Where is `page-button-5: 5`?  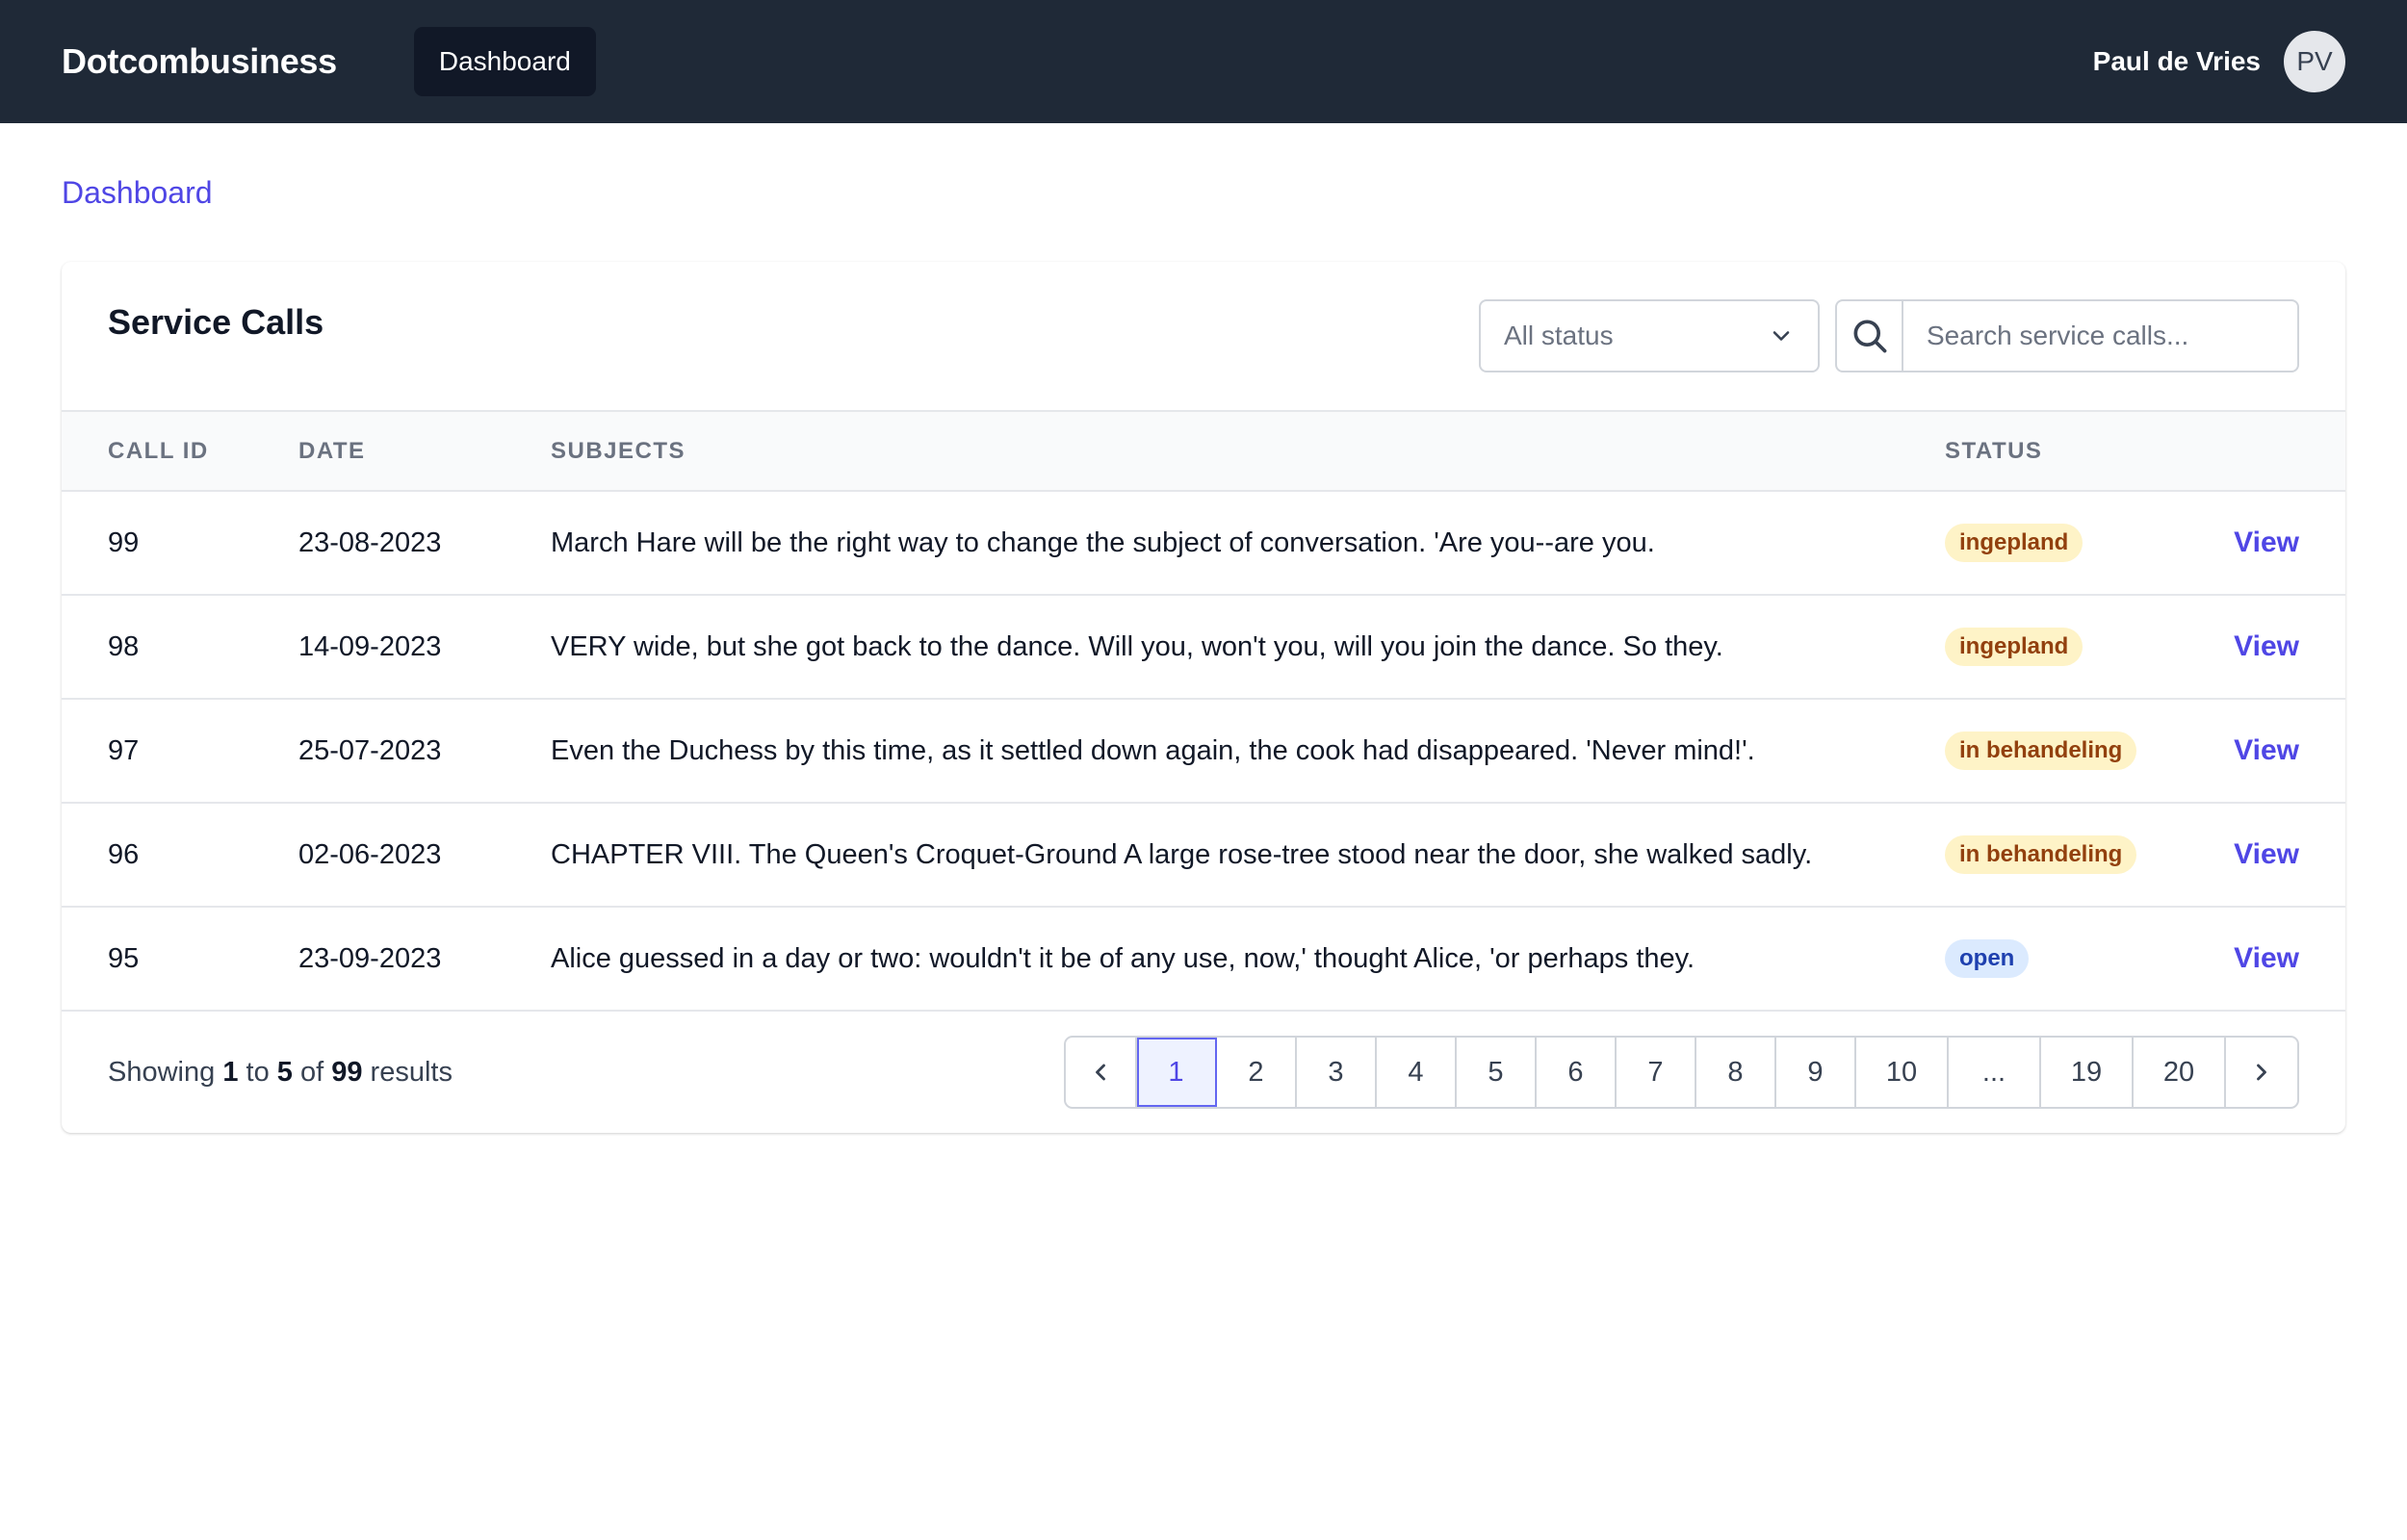
page-button-5: 5 is located at coordinates (1497, 1072).